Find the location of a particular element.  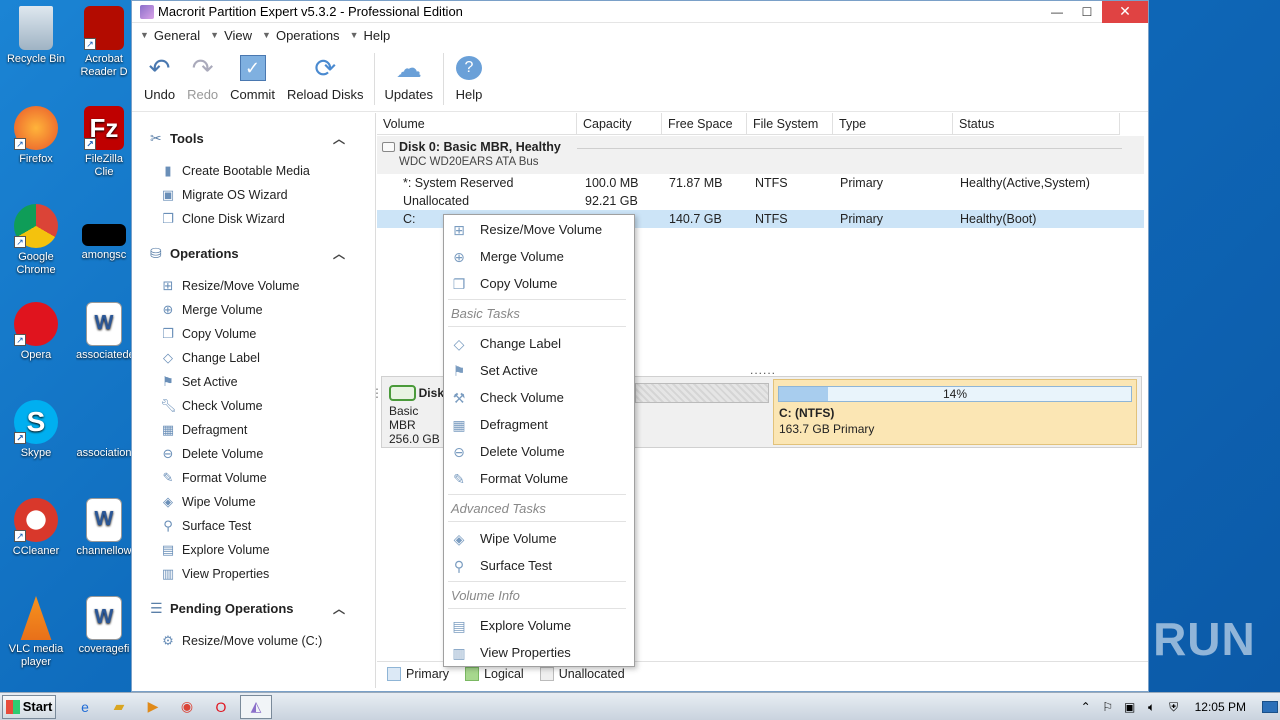

desktop-icon-coveragefi: W coveragefi is located at coordinates (104, 626).